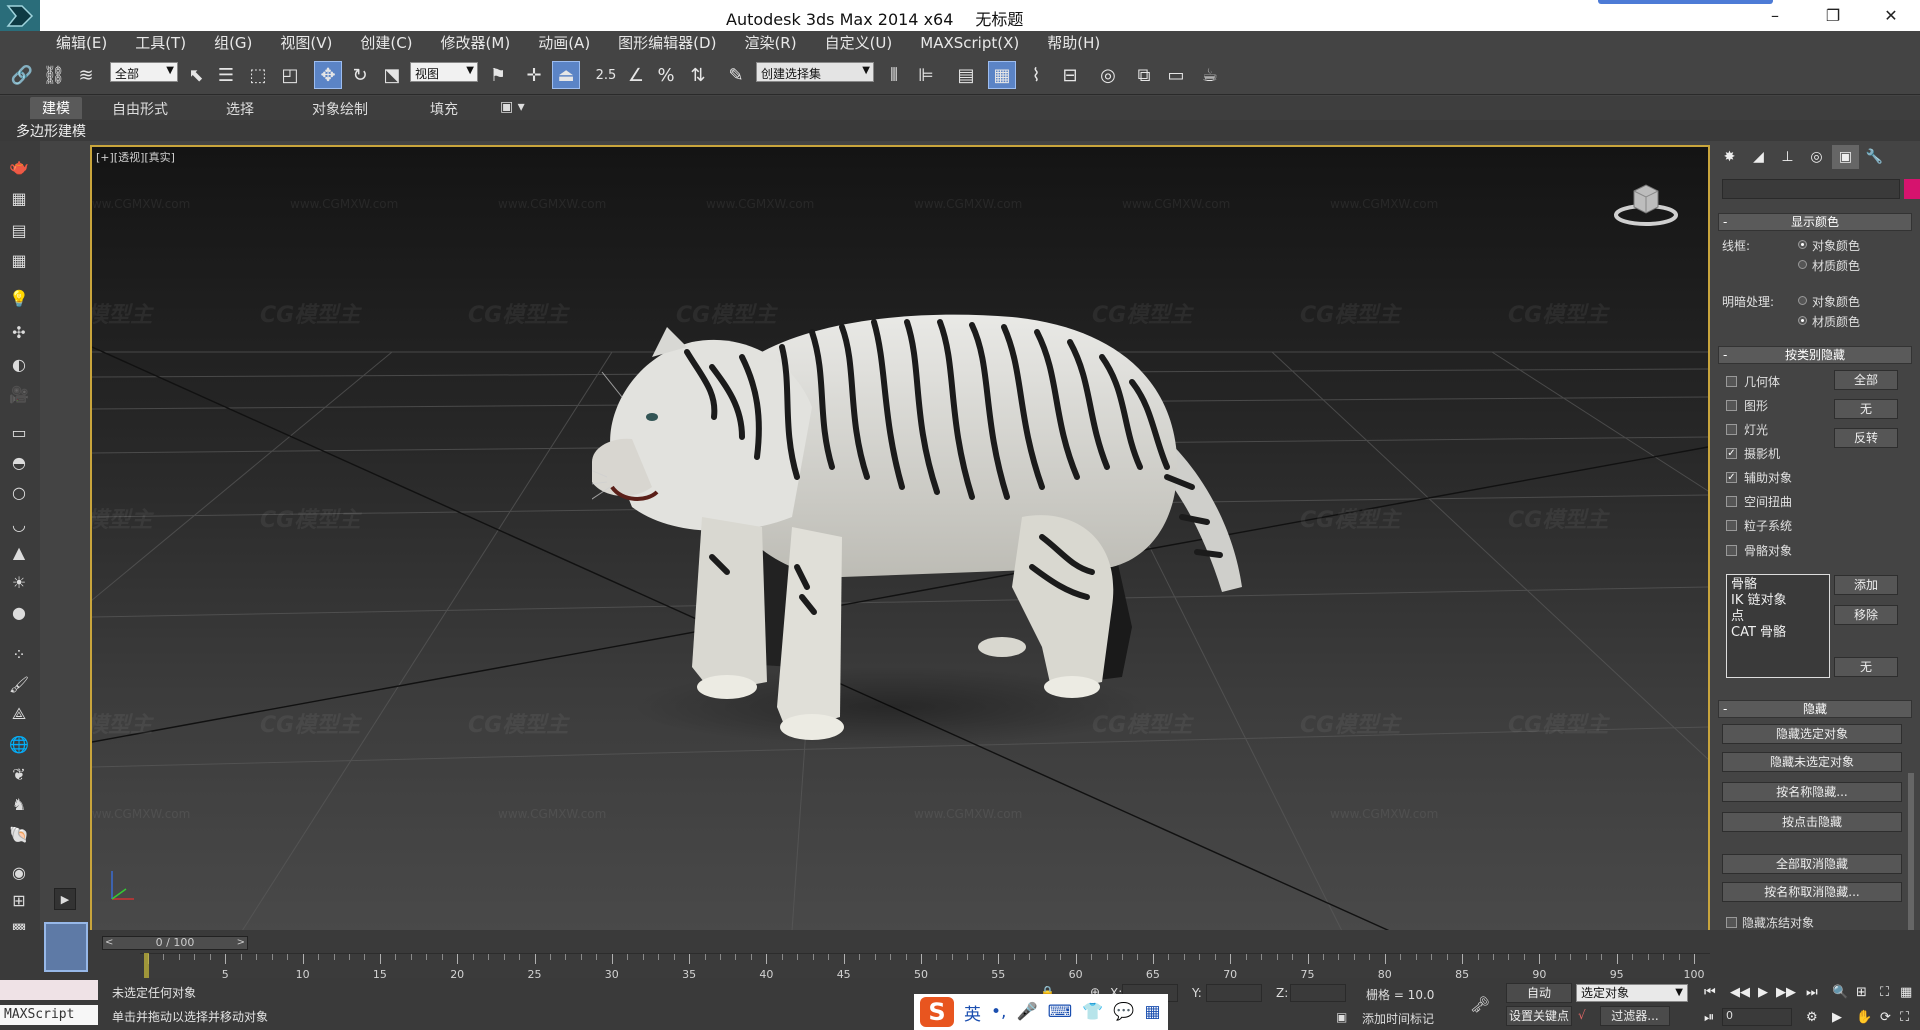 The image size is (1920, 1030). I want to click on select-and-scale-icon: ⬔, so click(392, 75).